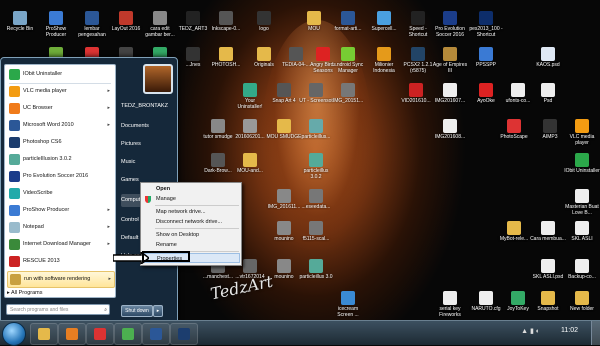 The height and width of the screenshot is (346, 600). I want to click on shutdown-options-button: ▸, so click(158, 311).